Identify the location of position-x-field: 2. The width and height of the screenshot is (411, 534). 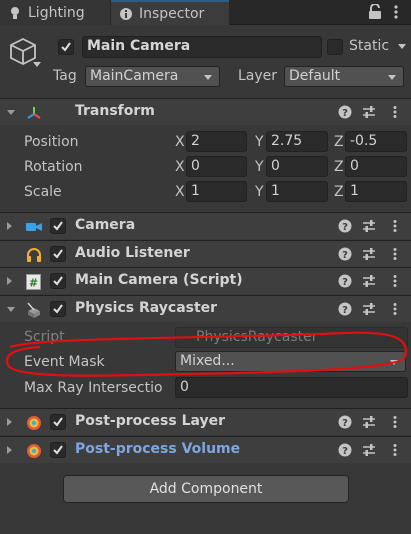
(216, 141).